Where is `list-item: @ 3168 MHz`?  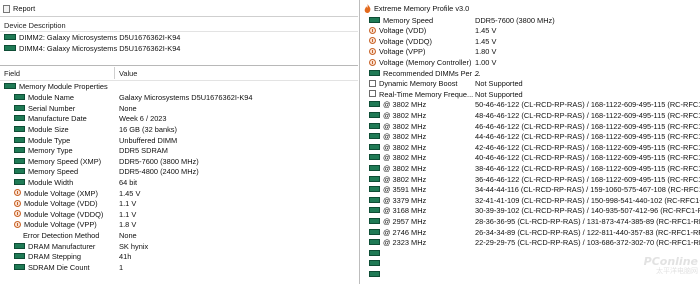
list-item: @ 3168 MHz is located at coordinates (397, 211).